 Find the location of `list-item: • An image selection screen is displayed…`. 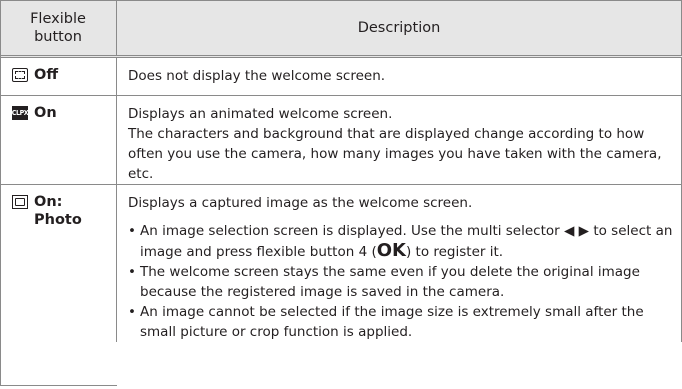

list-item: • An image selection screen is displayed… is located at coordinates (400, 242).